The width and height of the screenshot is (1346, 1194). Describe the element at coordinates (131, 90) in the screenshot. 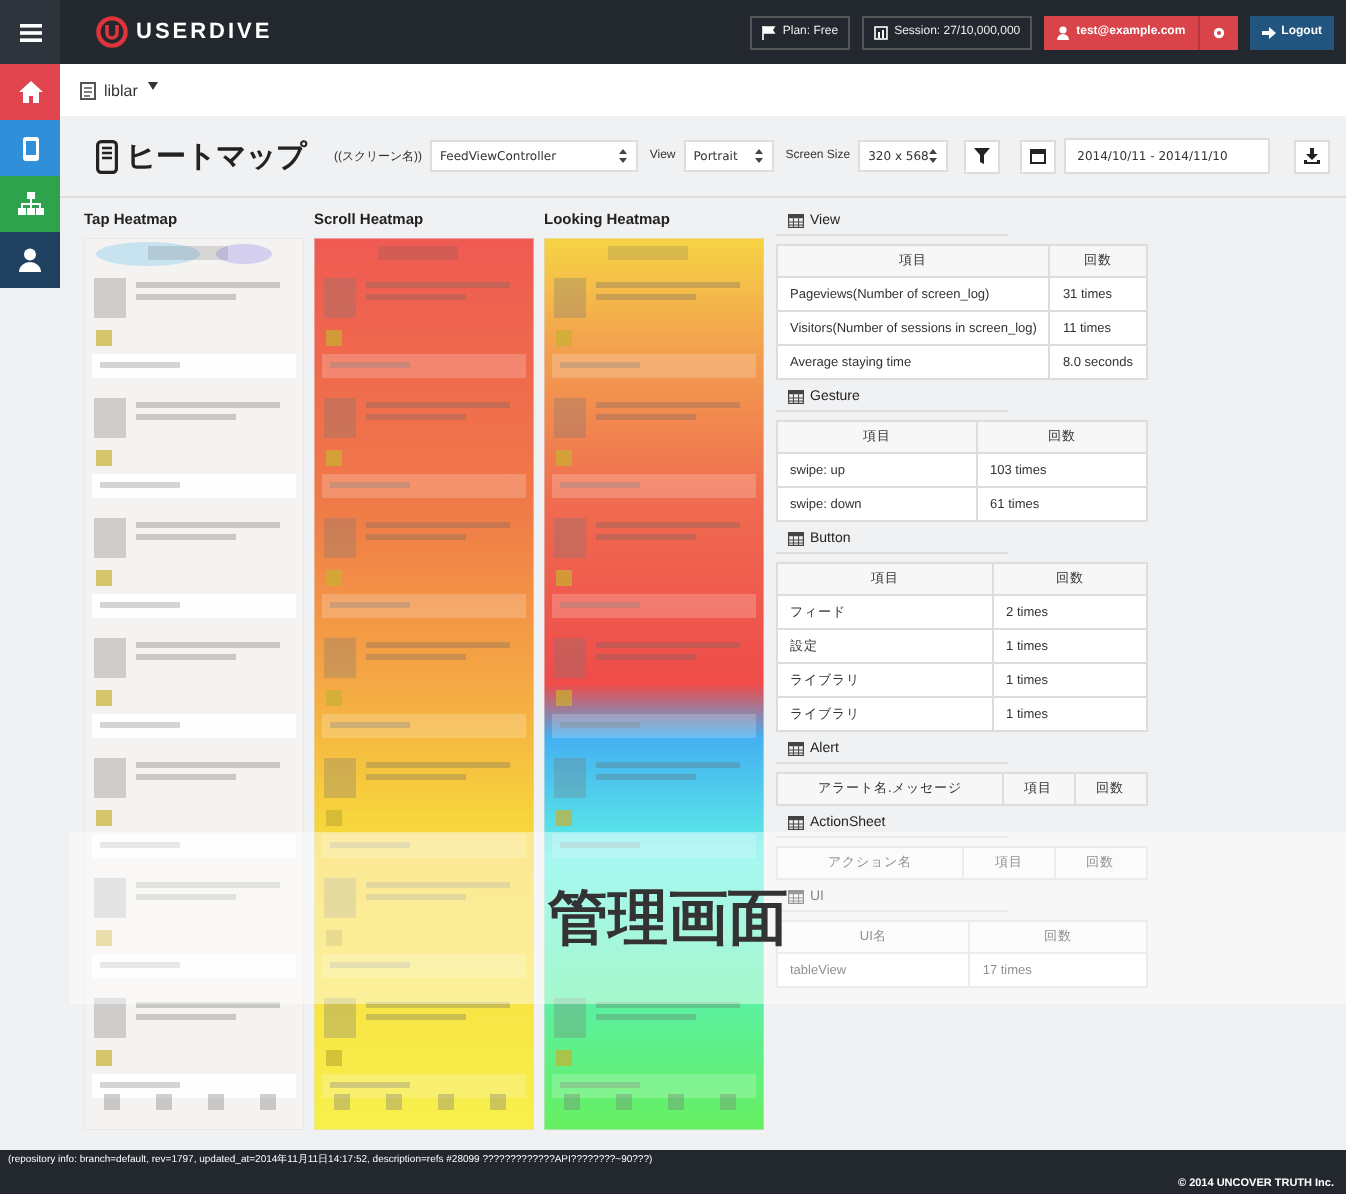

I see `app-selector: liblar` at that location.